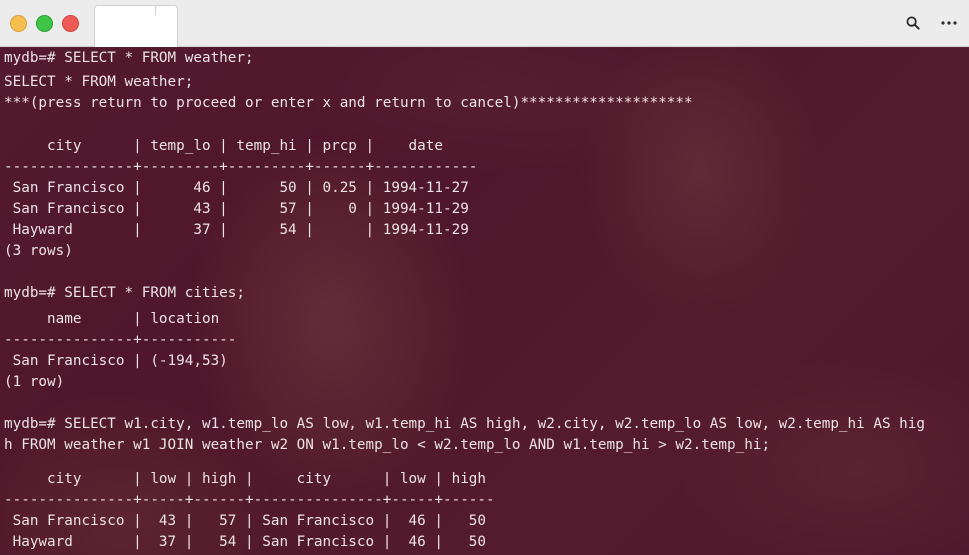 This screenshot has width=969, height=555. I want to click on close-button, so click(70, 23).